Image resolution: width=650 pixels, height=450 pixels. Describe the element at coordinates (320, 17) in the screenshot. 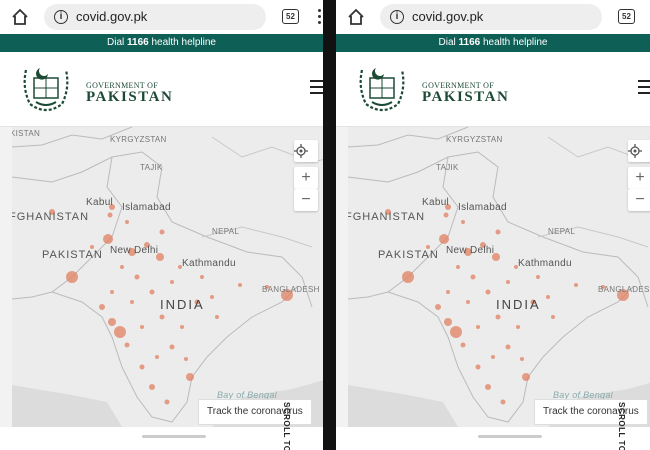

I see `menu-dots-icon` at that location.